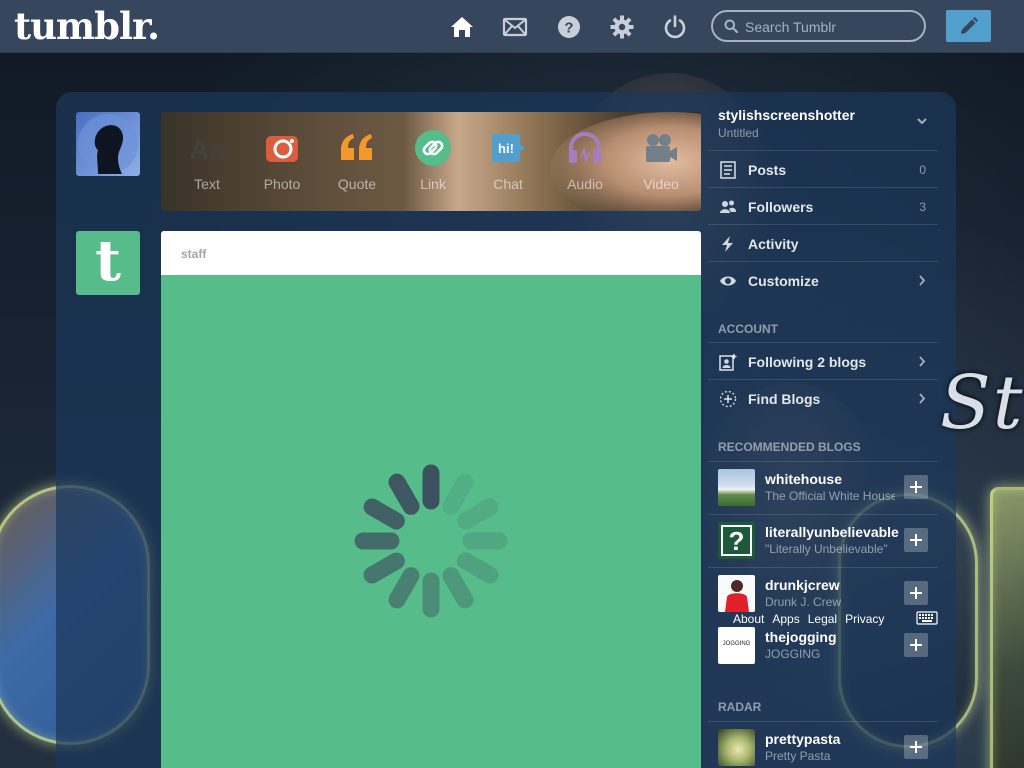 This screenshot has width=1024, height=768. I want to click on text-icon: Aa, so click(207, 149).